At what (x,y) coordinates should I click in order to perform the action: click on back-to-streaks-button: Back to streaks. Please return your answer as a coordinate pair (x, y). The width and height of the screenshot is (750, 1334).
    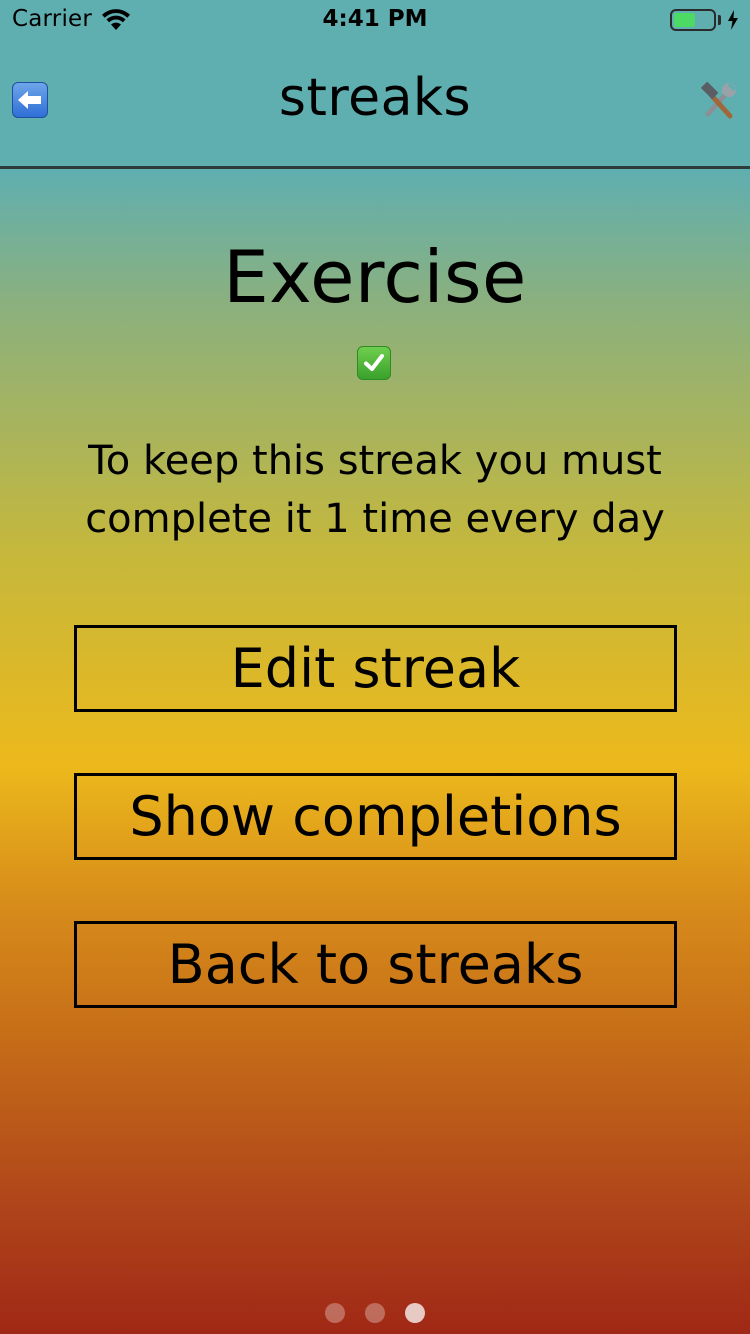
    Looking at the image, I should click on (375, 964).